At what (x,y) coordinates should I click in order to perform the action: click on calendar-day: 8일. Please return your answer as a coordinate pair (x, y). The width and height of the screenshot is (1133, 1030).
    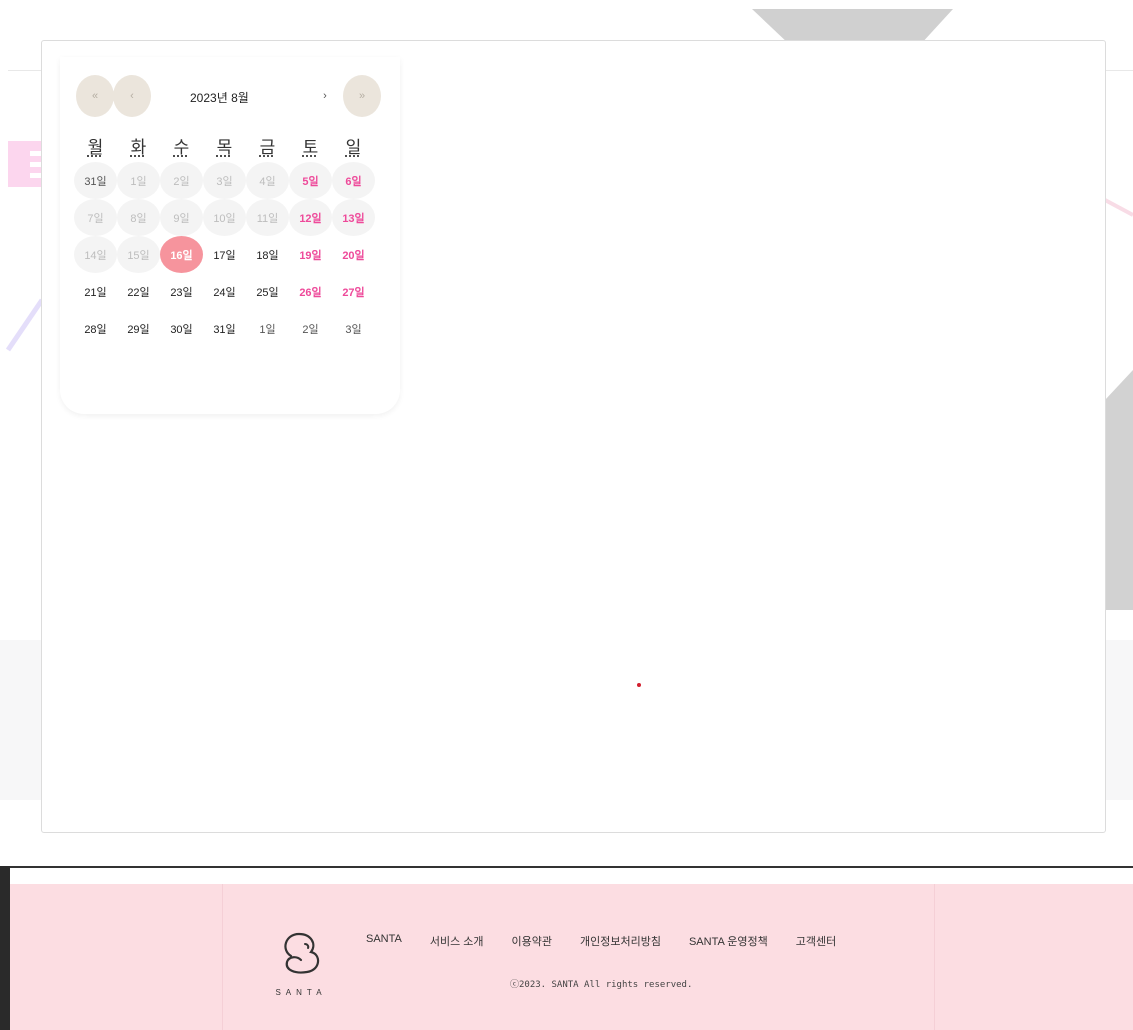
    Looking at the image, I should click on (138, 217).